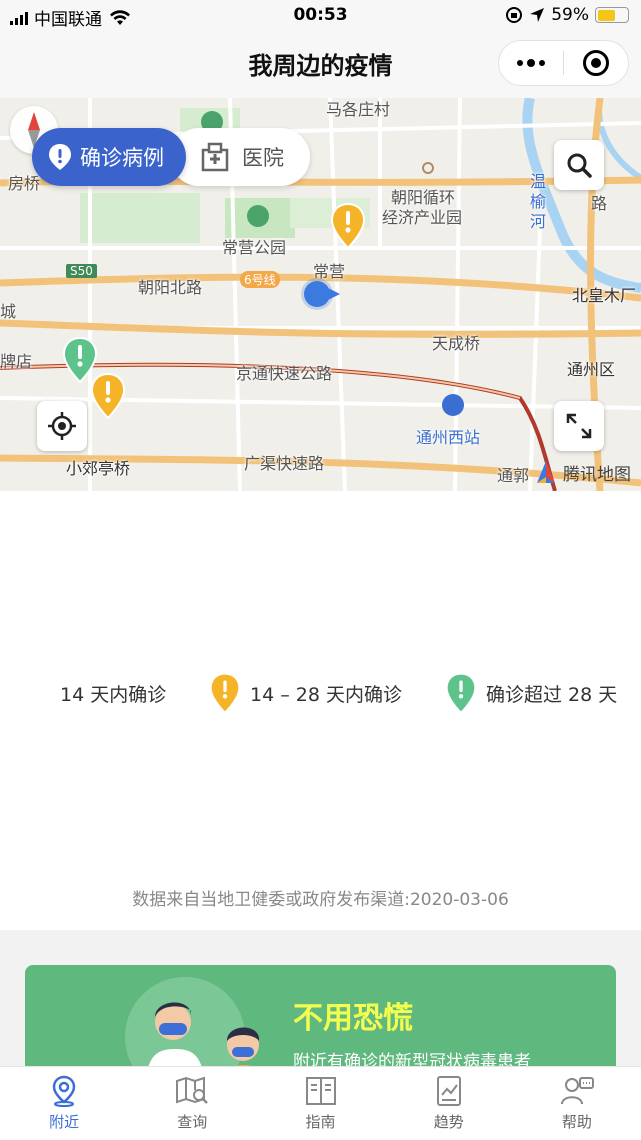 Image resolution: width=641 pixels, height=1140 pixels. I want to click on map-label: 城, so click(8, 311).